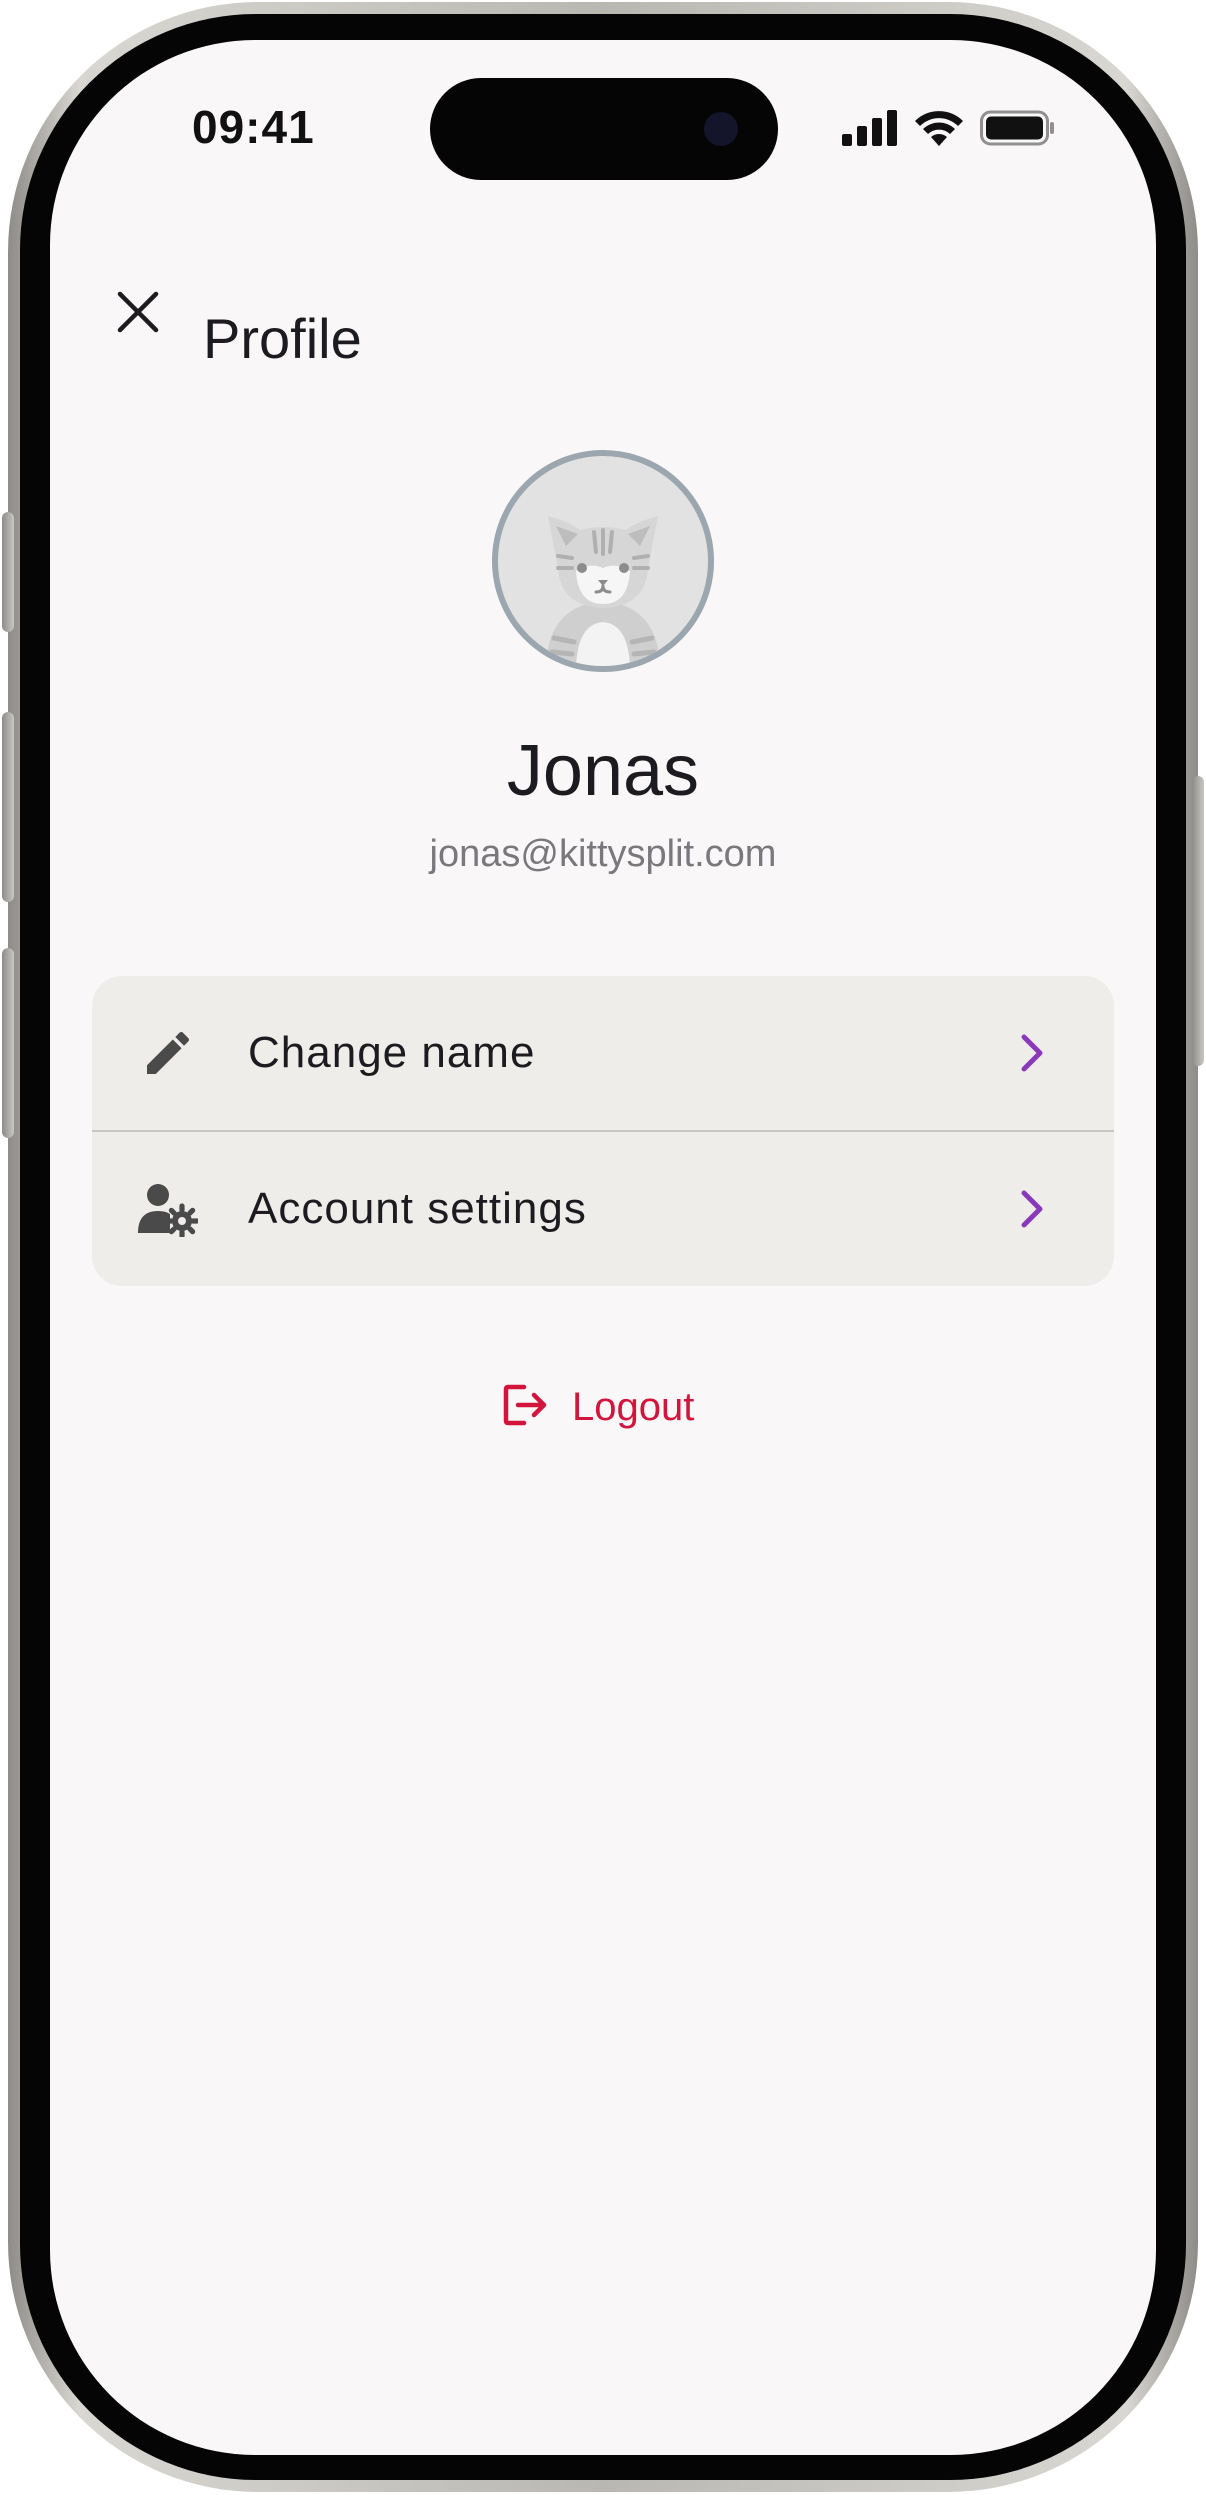 The width and height of the screenshot is (1206, 2495). What do you see at coordinates (392, 1052) in the screenshot?
I see `change-name-label: Change name` at bounding box center [392, 1052].